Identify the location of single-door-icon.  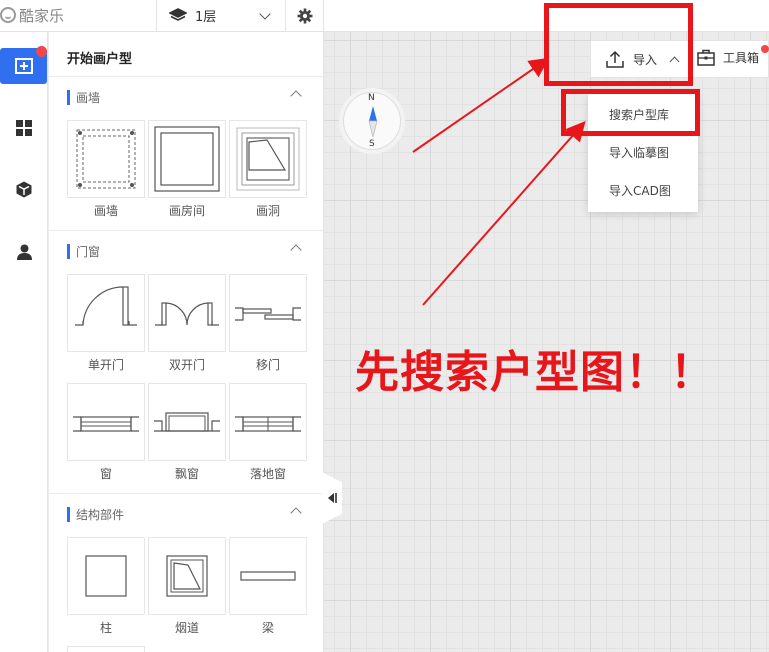
(106, 306).